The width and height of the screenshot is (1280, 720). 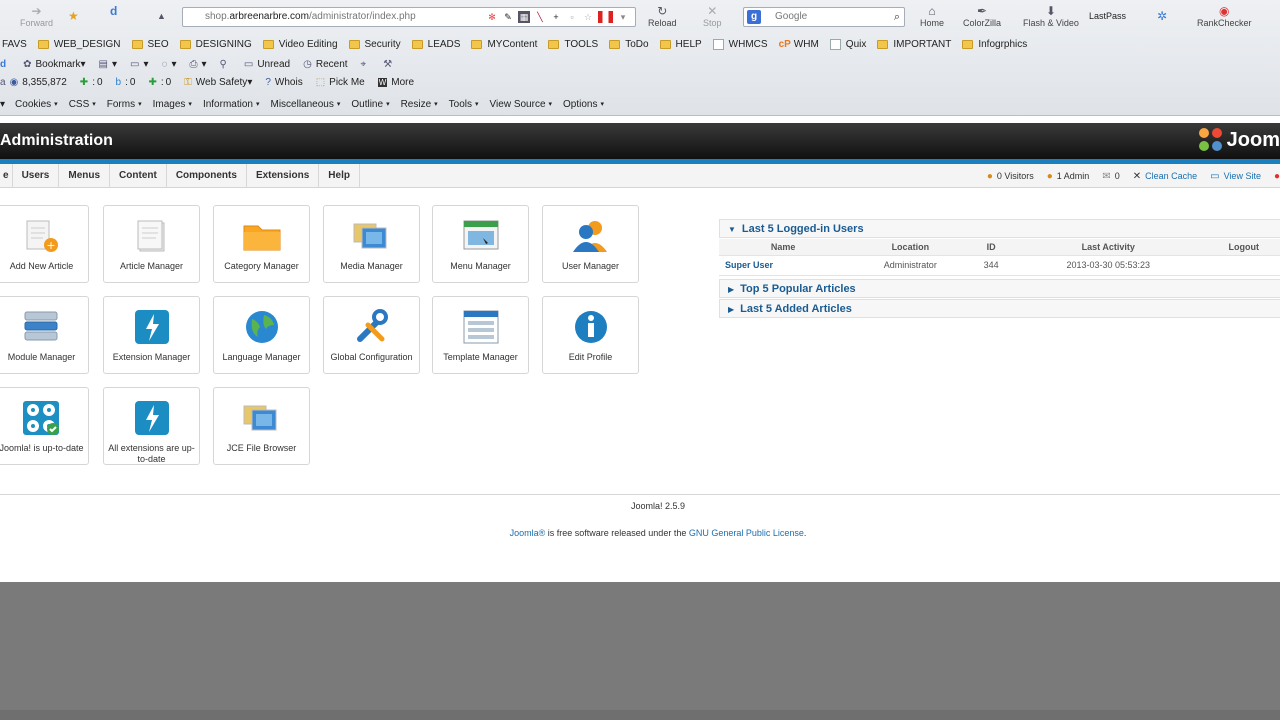 What do you see at coordinates (159, 82) in the screenshot?
I see `yahoo-count: ✚:0` at bounding box center [159, 82].